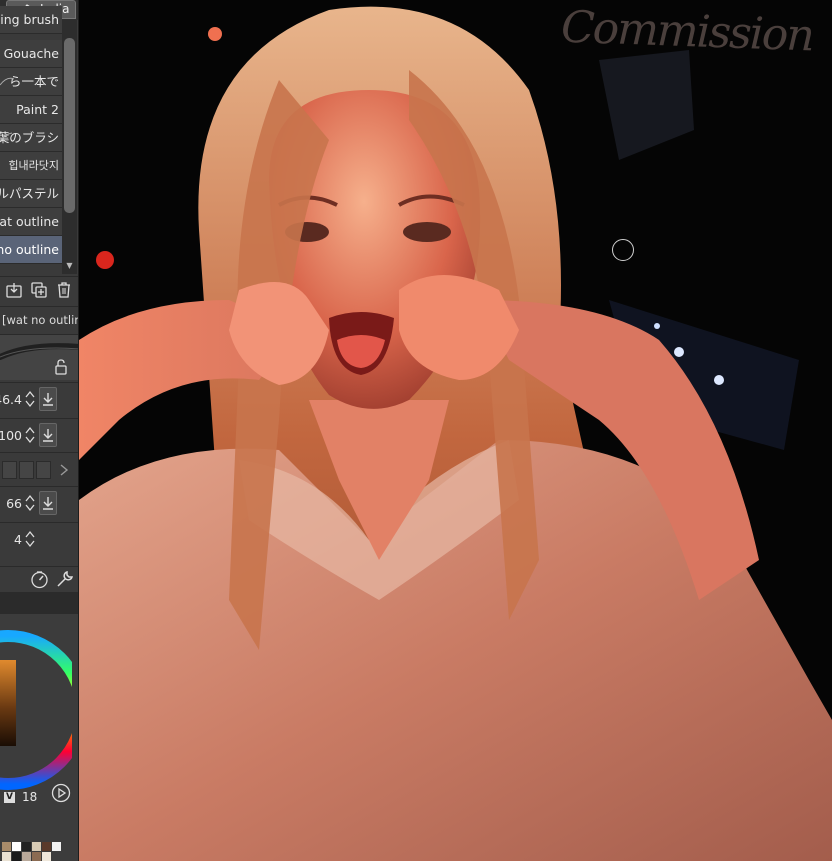  I want to click on brush-cursor, so click(623, 250).